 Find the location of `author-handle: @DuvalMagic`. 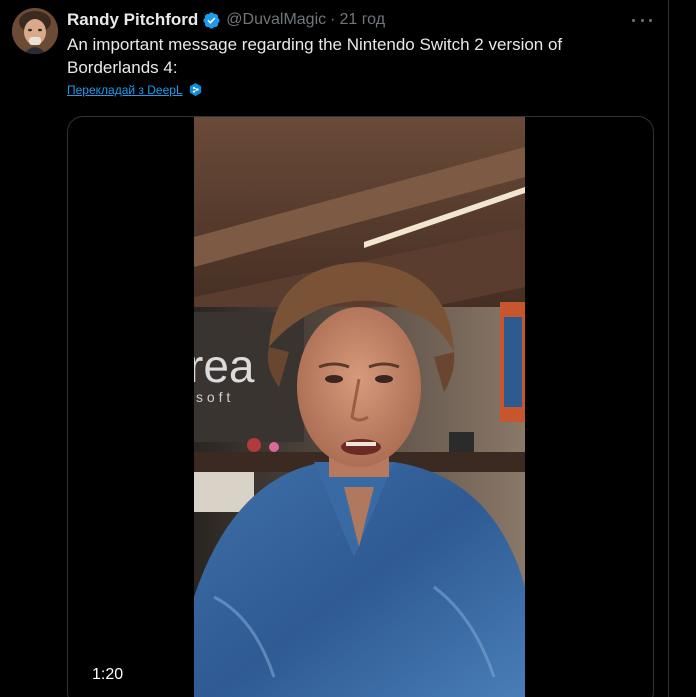

author-handle: @DuvalMagic is located at coordinates (276, 20).